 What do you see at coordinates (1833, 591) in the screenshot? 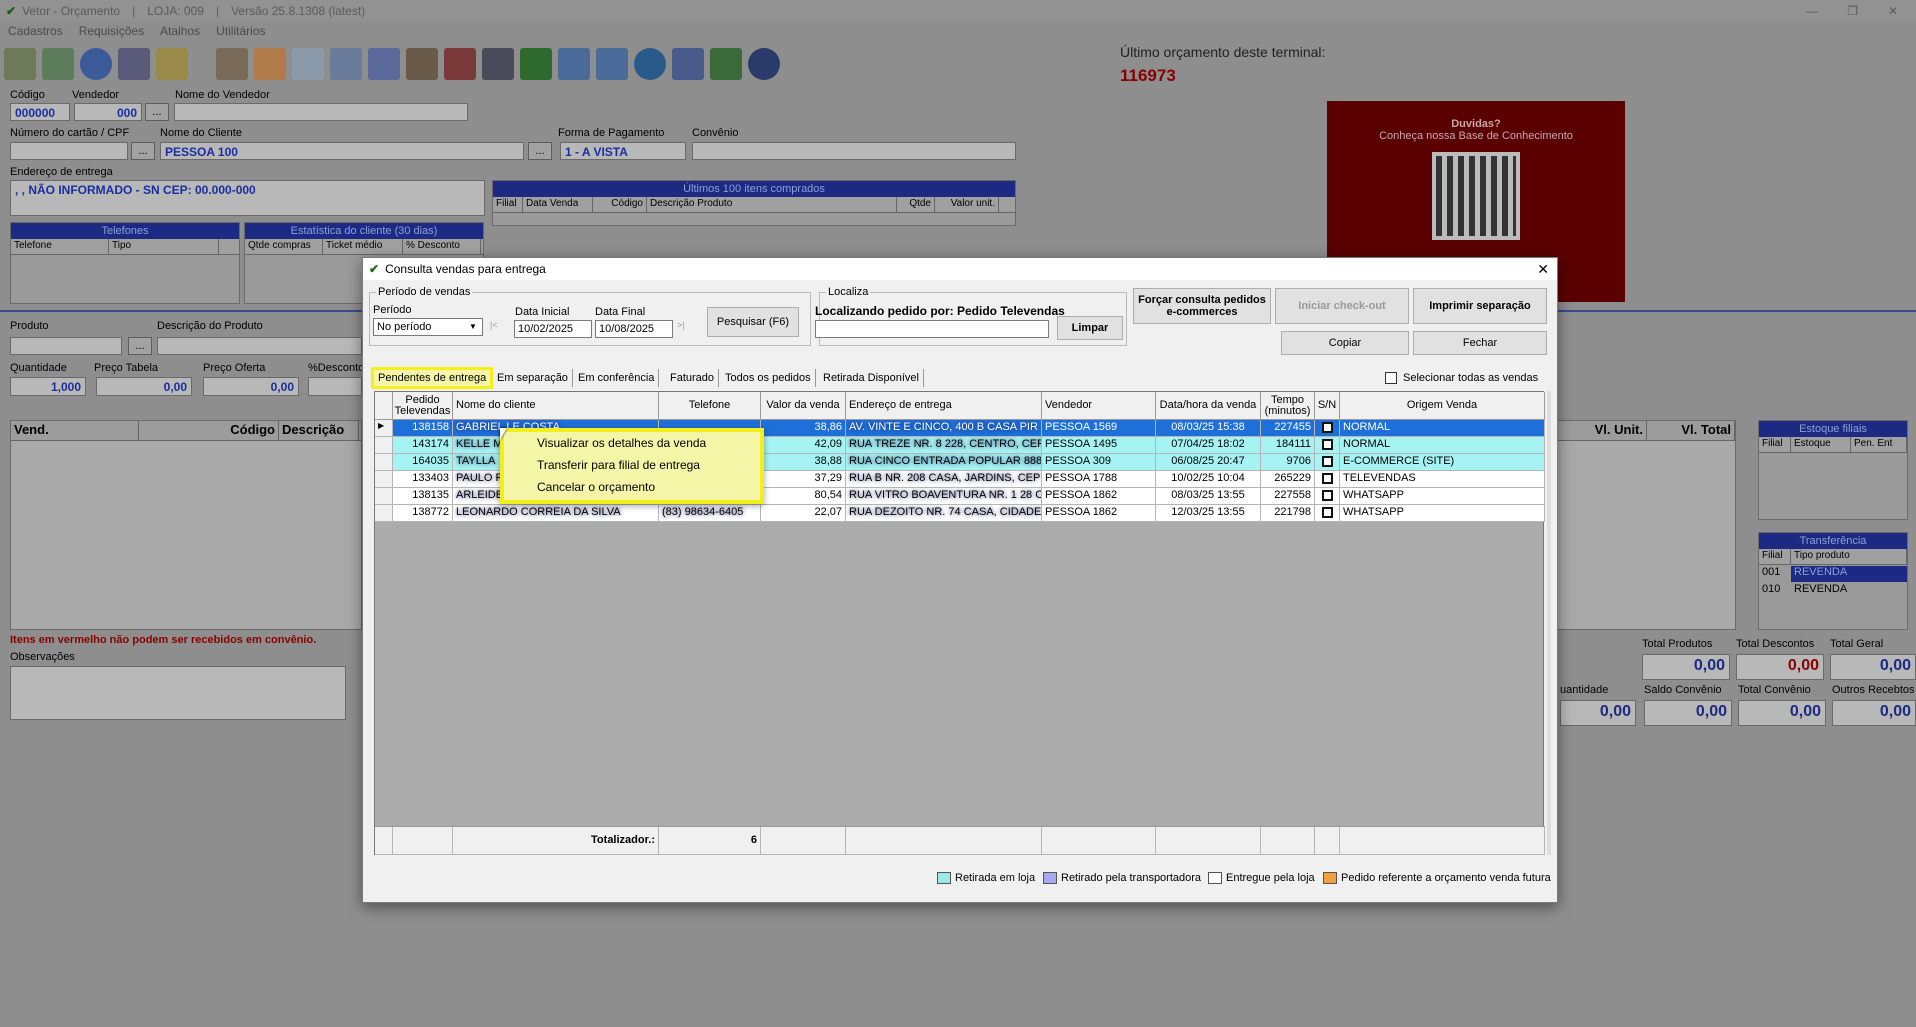
I see `transf-row: 010 REVENDA` at bounding box center [1833, 591].